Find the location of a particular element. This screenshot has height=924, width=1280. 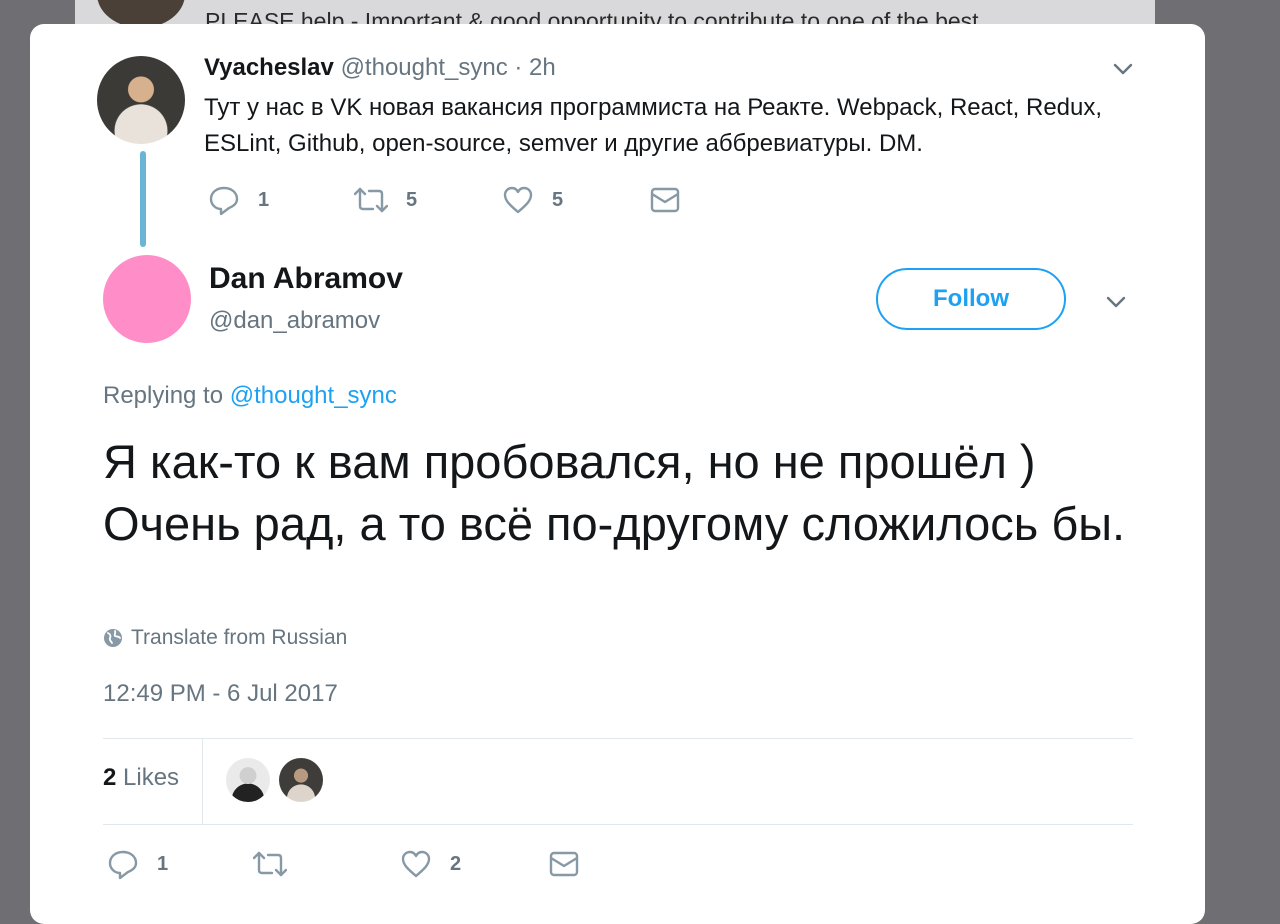

parent-retweet-button: 5 is located at coordinates (385, 200).